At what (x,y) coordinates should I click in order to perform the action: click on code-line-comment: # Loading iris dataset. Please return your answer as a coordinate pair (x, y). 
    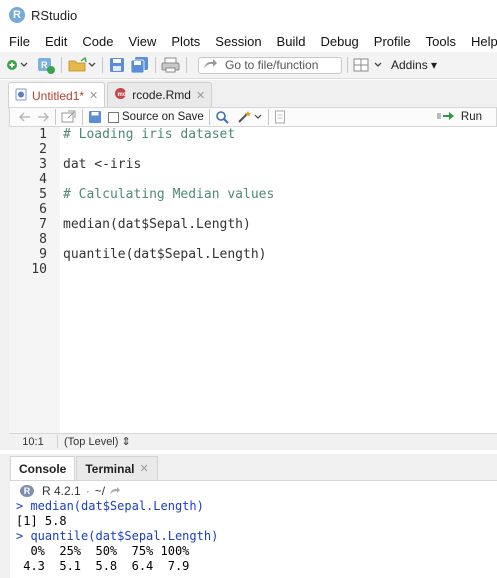
    Looking at the image, I should click on (149, 134).